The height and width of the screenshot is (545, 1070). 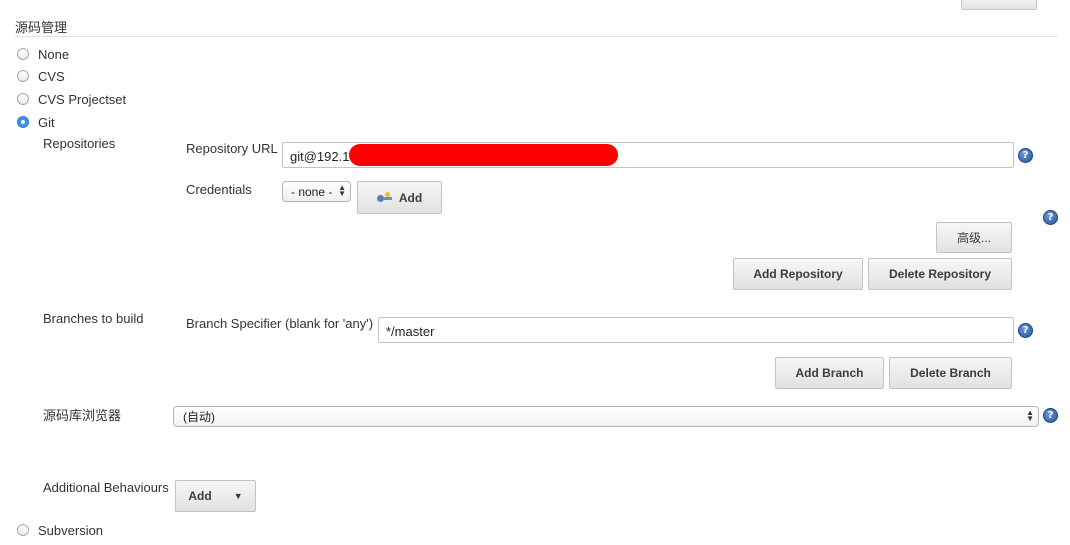 What do you see at coordinates (54, 54) in the screenshot?
I see `scm-option-label: None` at bounding box center [54, 54].